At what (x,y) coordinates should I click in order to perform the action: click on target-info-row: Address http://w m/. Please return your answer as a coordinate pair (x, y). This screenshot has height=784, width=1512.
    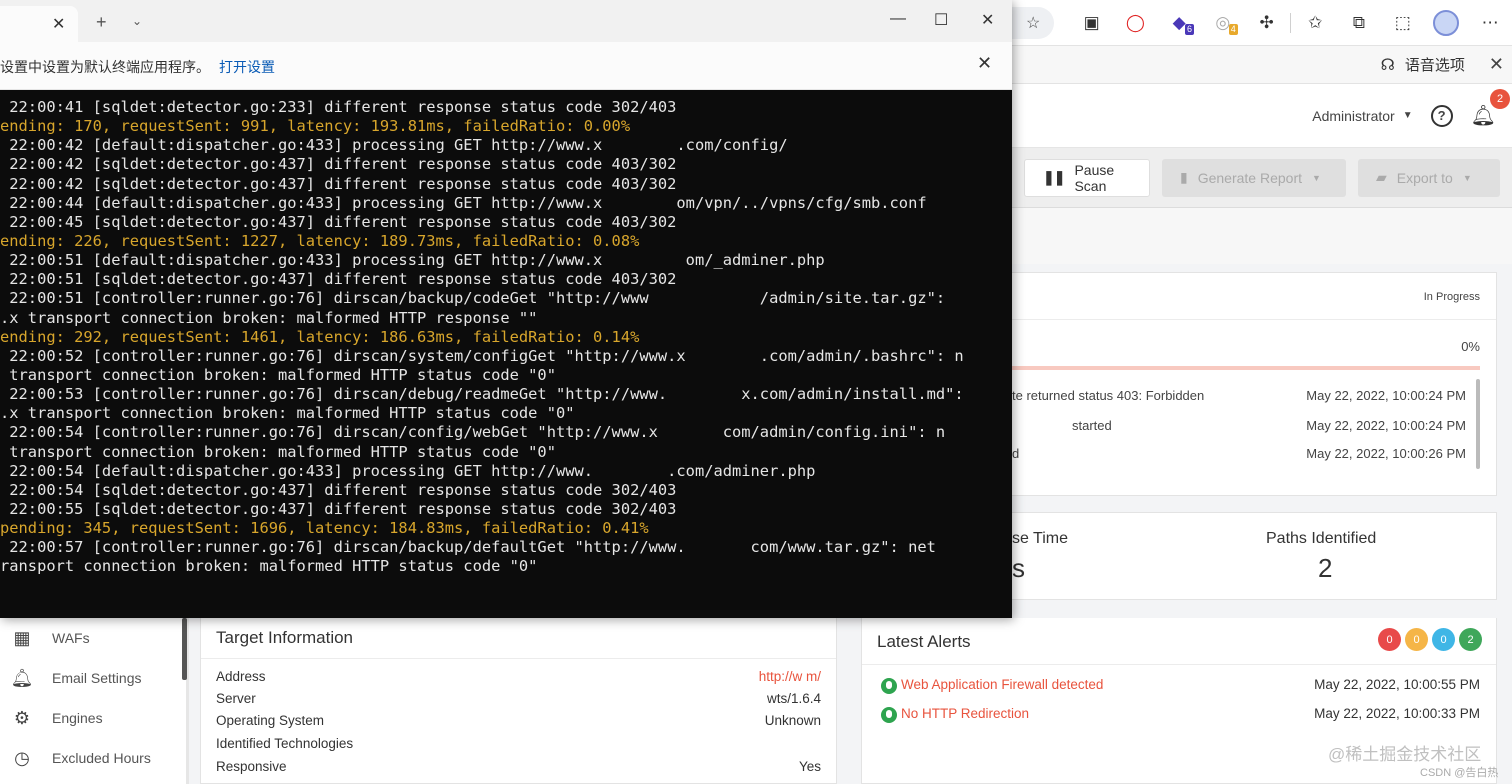
    Looking at the image, I should click on (518, 679).